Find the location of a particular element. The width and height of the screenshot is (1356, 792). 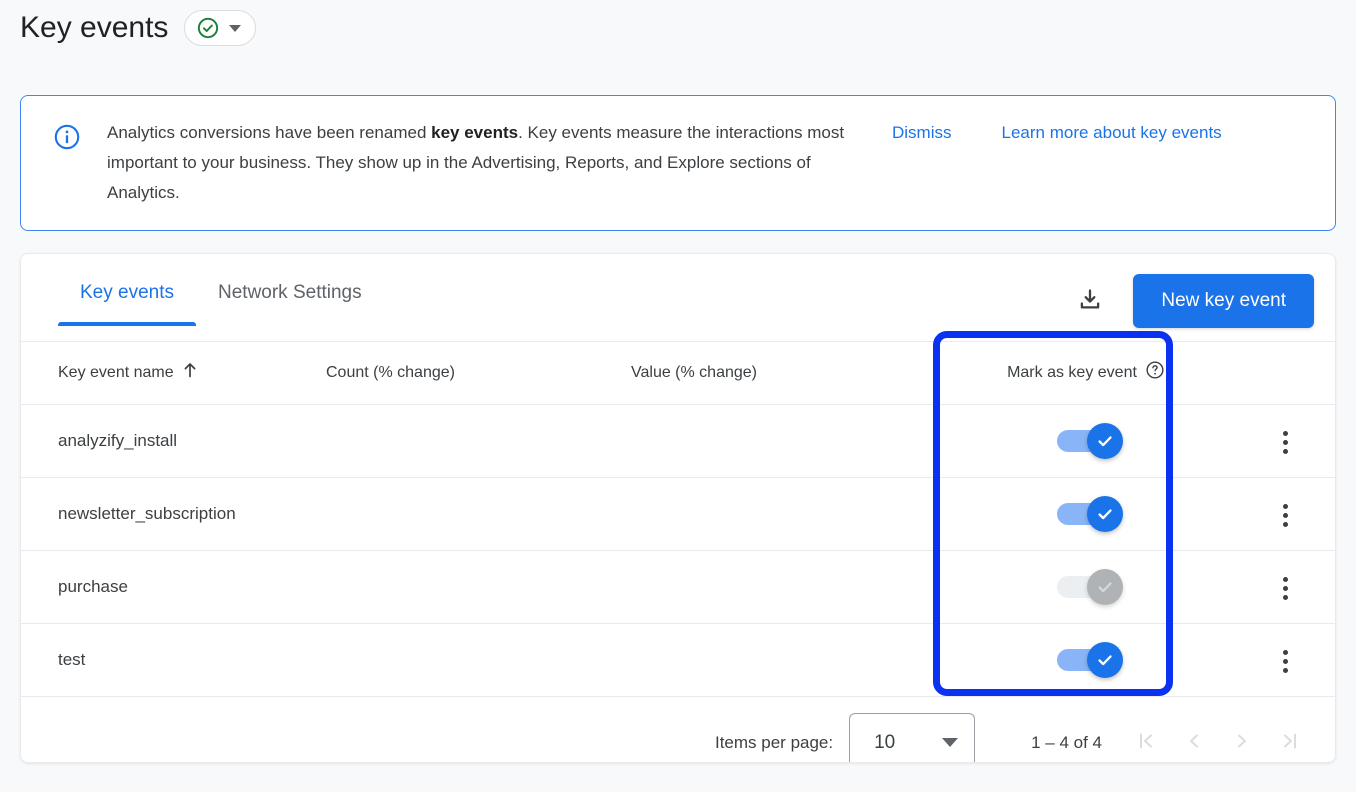

cell-key-event-name: test is located at coordinates (173, 660).